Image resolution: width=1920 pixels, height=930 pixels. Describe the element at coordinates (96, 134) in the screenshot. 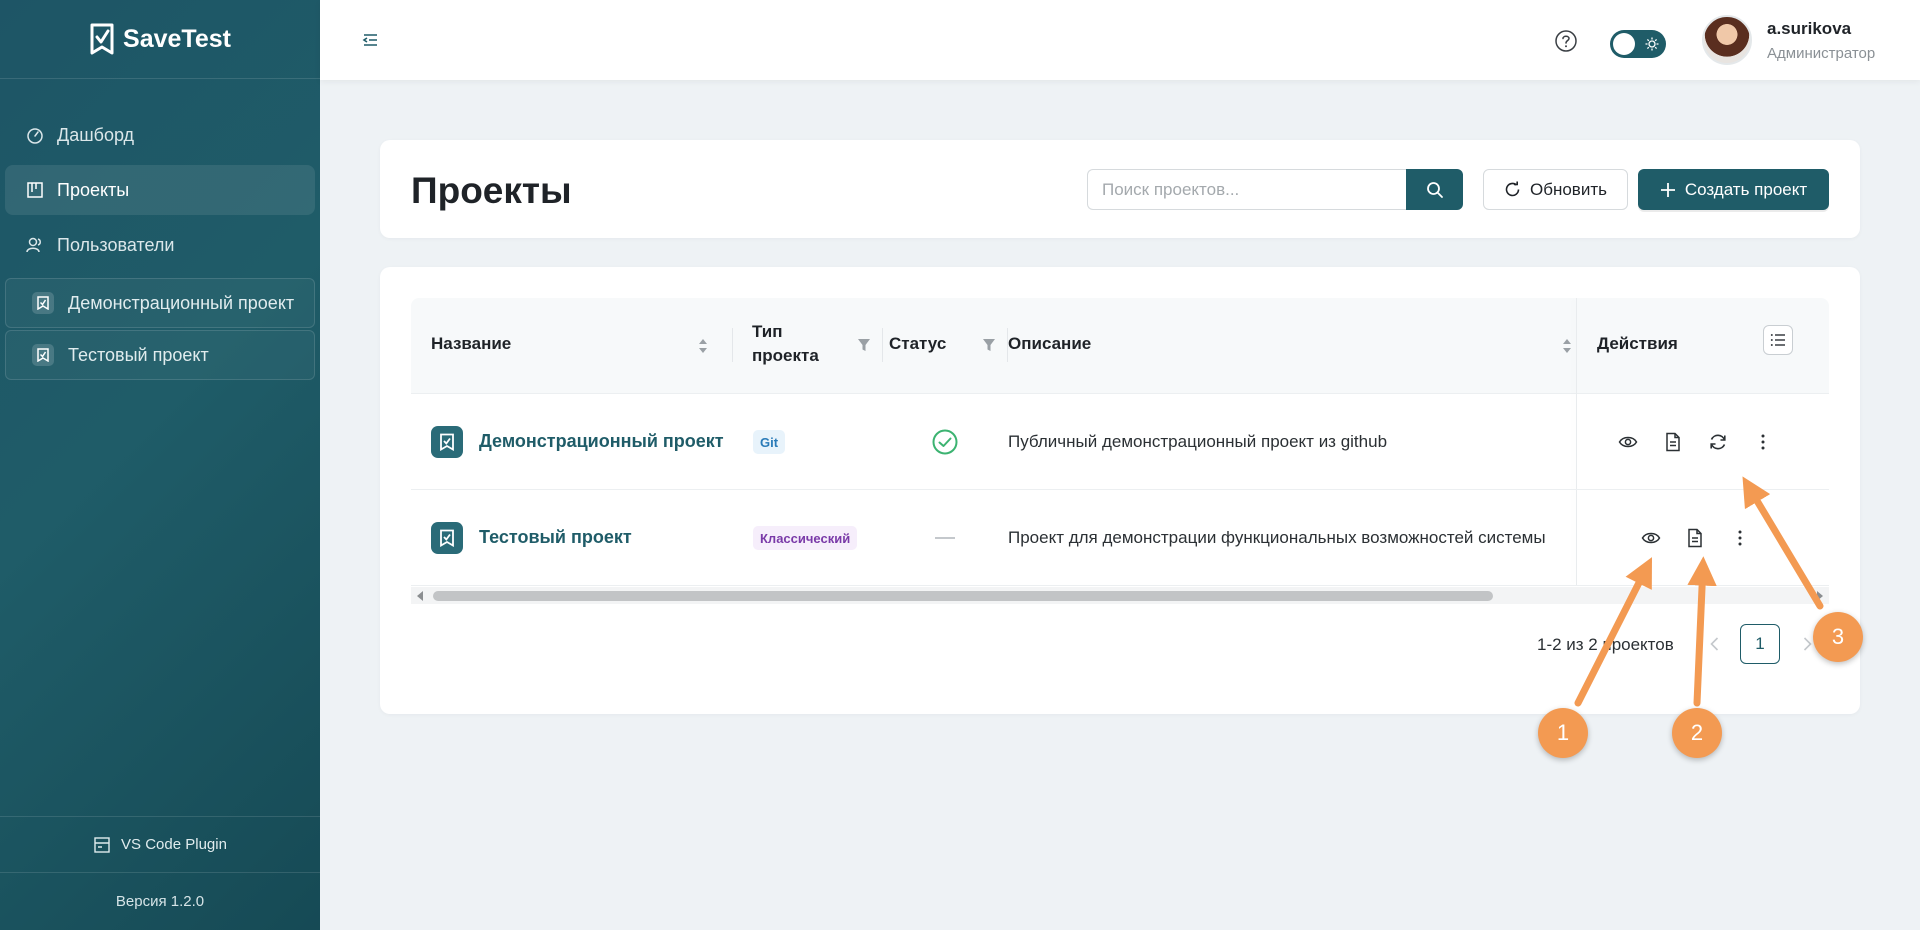

I see `sidebar-item-label: Дашборд` at that location.